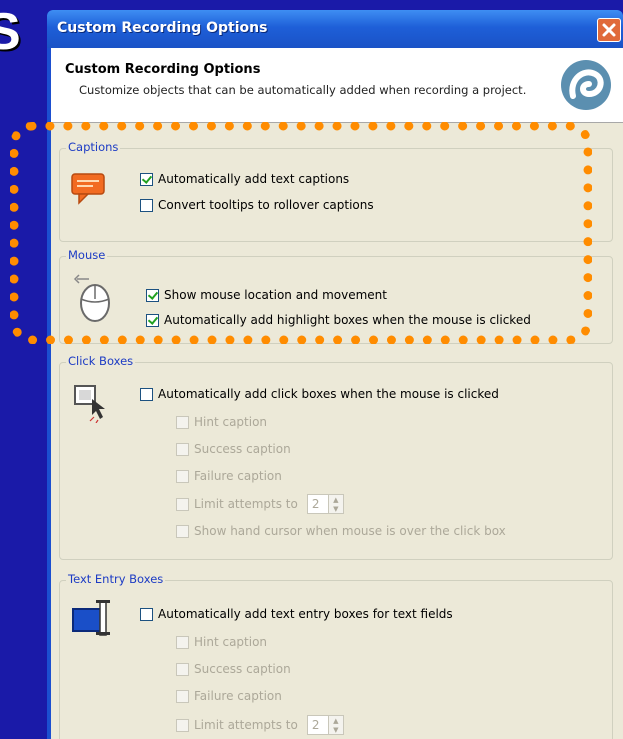 Image resolution: width=623 pixels, height=739 pixels. I want to click on option-text-failure-caption: Failure caption, so click(229, 696).